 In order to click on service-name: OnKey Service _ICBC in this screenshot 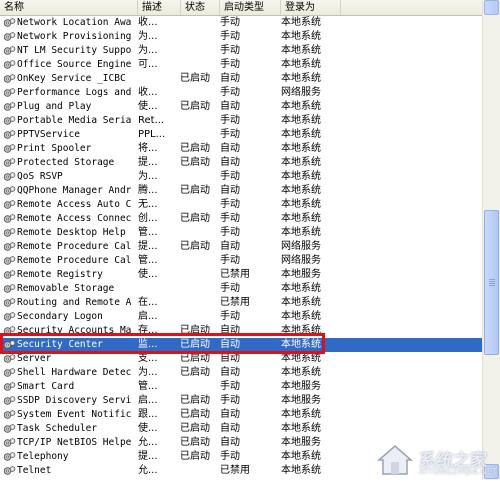, I will do `click(71, 78)`.